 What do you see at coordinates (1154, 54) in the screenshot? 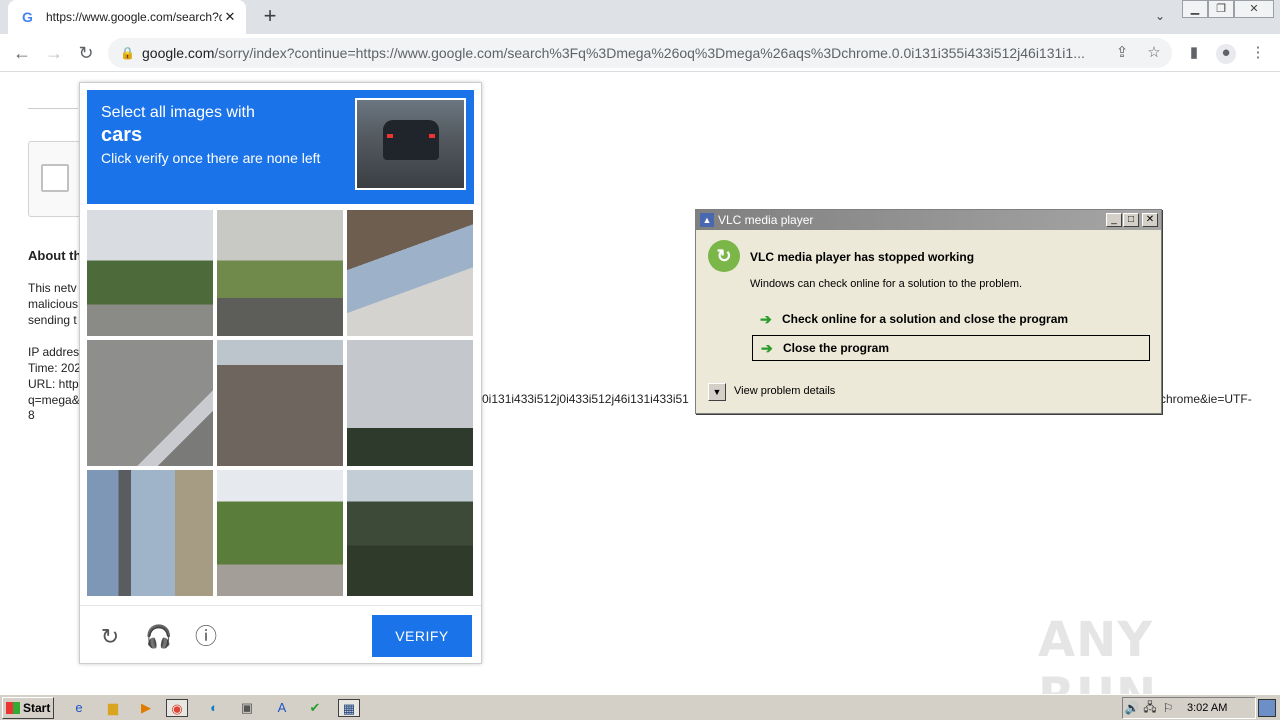
I see `bookmark-star-icon: ☆` at bounding box center [1154, 54].